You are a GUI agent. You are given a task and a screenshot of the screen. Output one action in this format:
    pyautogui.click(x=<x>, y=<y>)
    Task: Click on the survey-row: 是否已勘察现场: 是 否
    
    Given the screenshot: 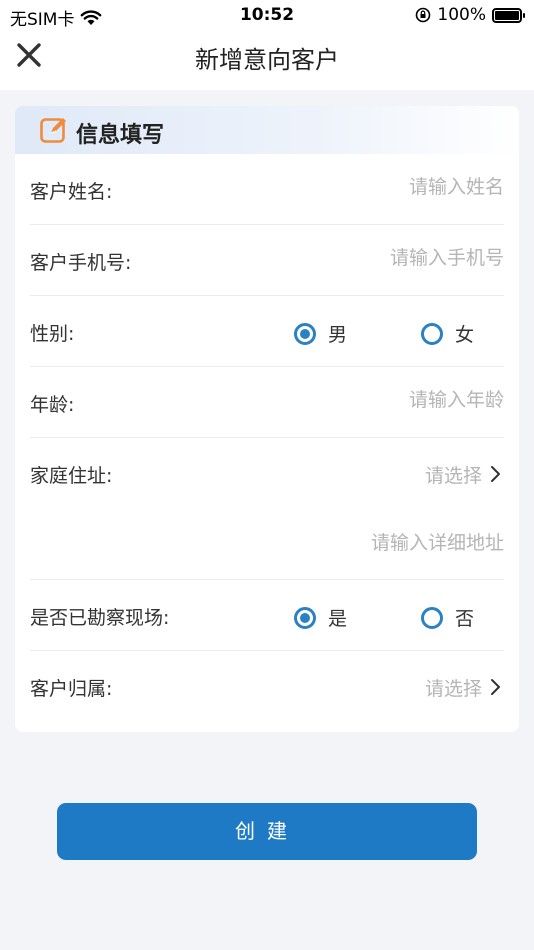 What is the action you would take?
    pyautogui.click(x=267, y=615)
    